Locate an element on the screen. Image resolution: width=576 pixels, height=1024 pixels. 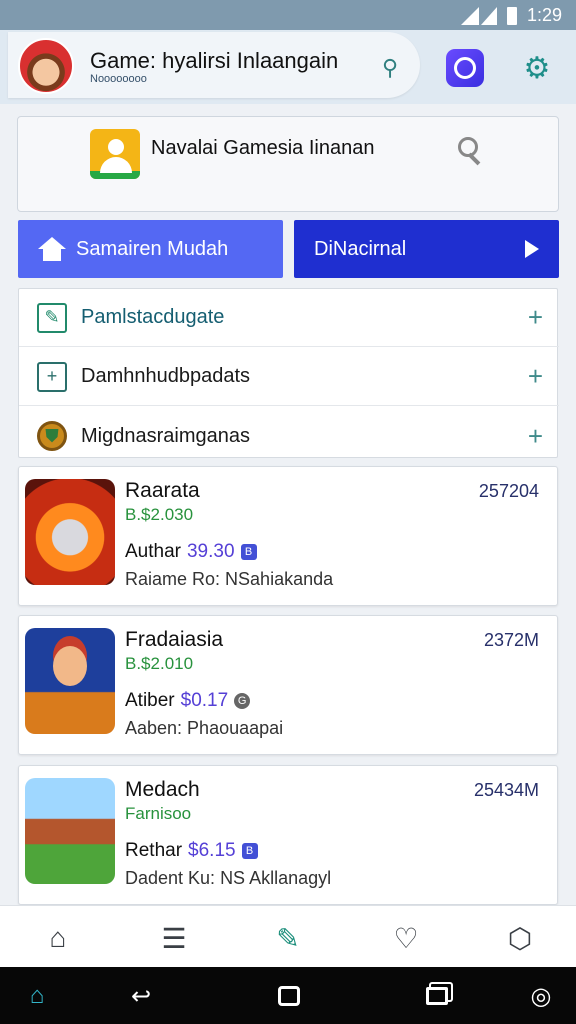
game-price: Farnisoo is located at coordinates (158, 813).